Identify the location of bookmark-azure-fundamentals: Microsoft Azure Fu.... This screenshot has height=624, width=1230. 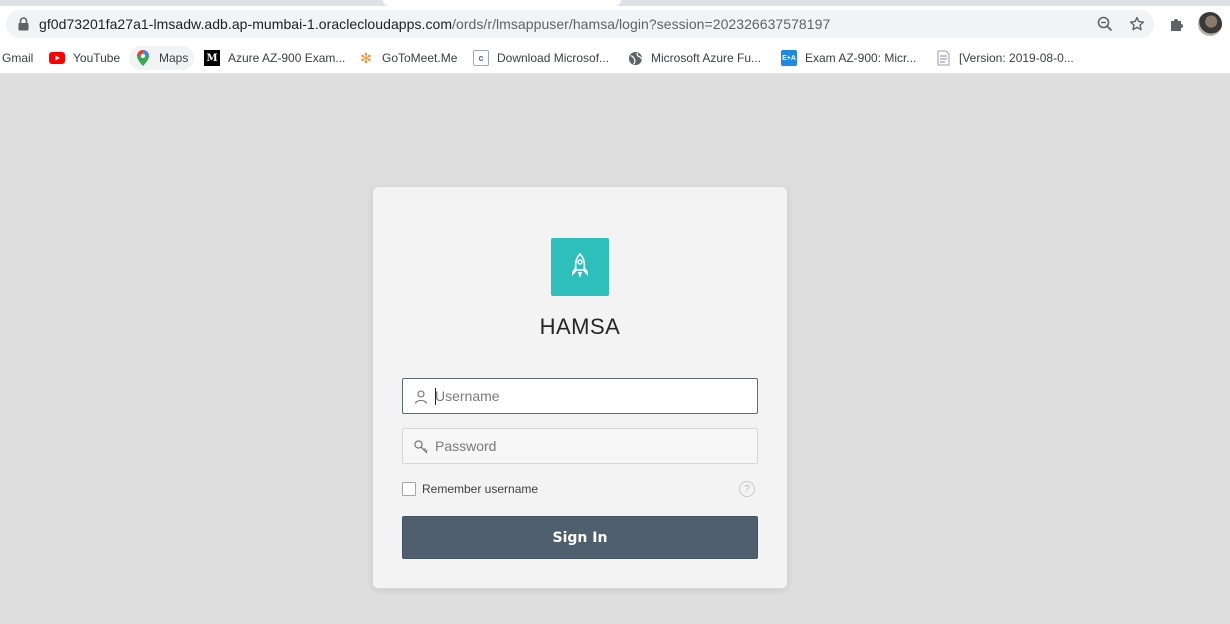
(694, 58).